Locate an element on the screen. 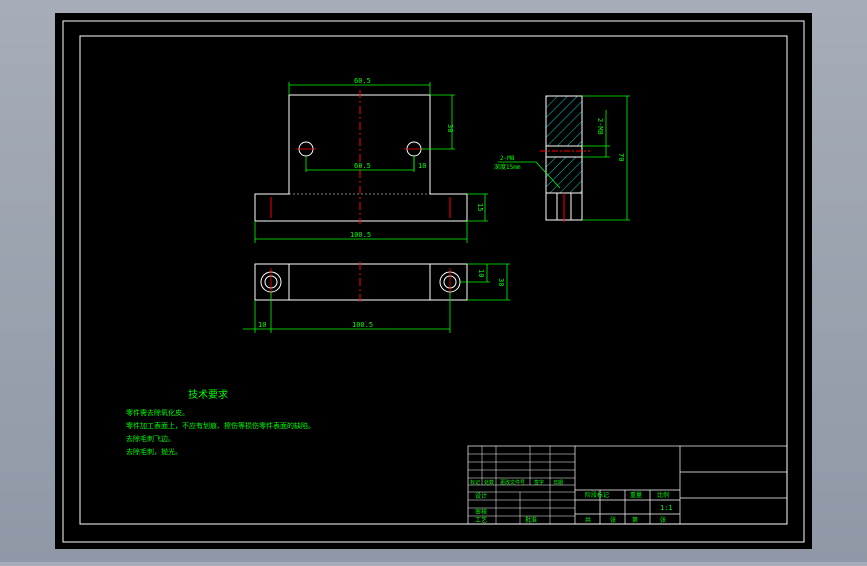 This screenshot has height=566, width=867. dim-overall: 70 is located at coordinates (621, 157).